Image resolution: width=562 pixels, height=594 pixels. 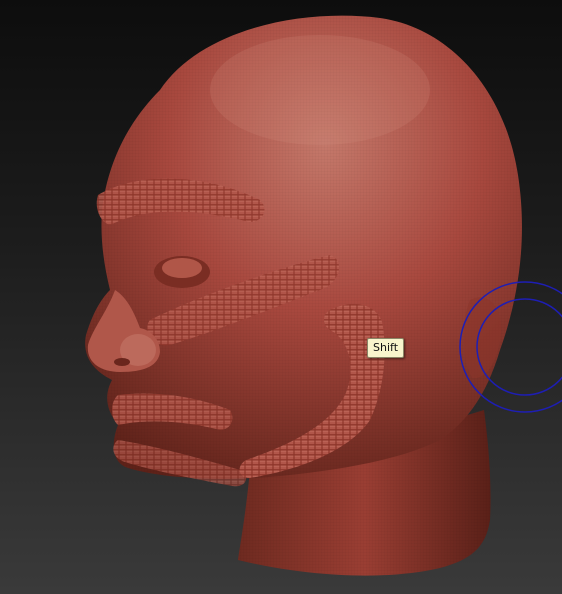 I want to click on eye, so click(x=182, y=268).